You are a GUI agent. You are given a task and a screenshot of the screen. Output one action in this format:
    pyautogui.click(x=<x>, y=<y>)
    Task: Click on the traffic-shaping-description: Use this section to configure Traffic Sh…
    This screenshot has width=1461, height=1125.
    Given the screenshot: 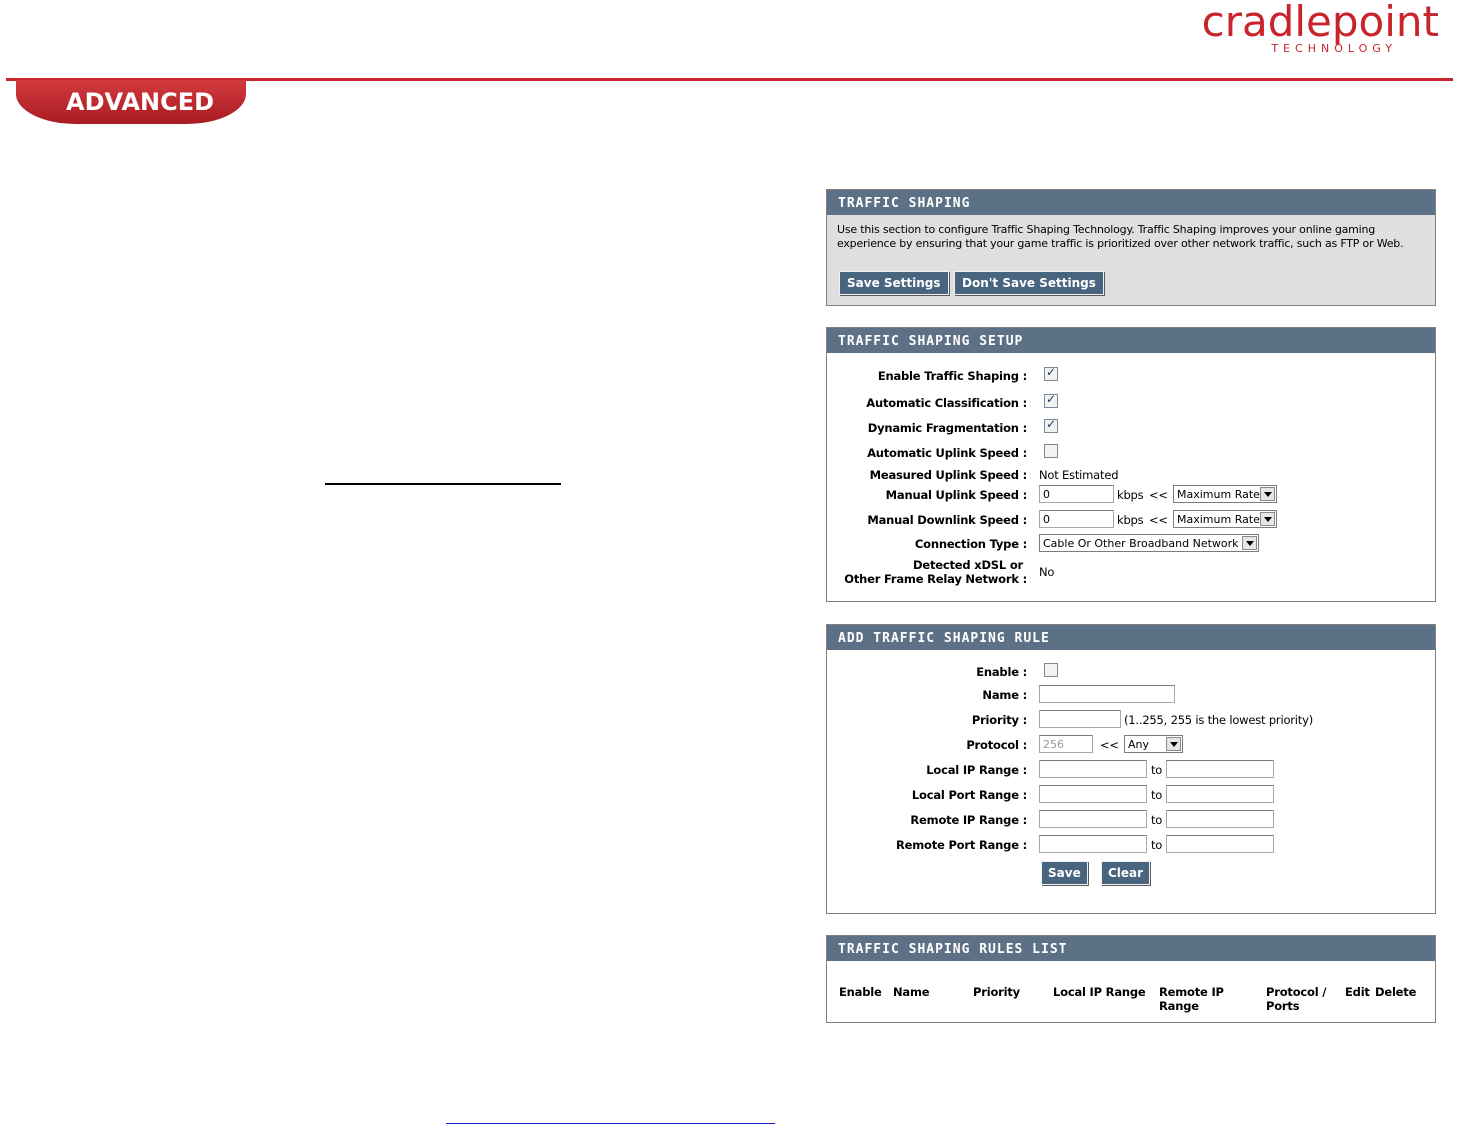 What is the action you would take?
    pyautogui.click(x=1120, y=236)
    